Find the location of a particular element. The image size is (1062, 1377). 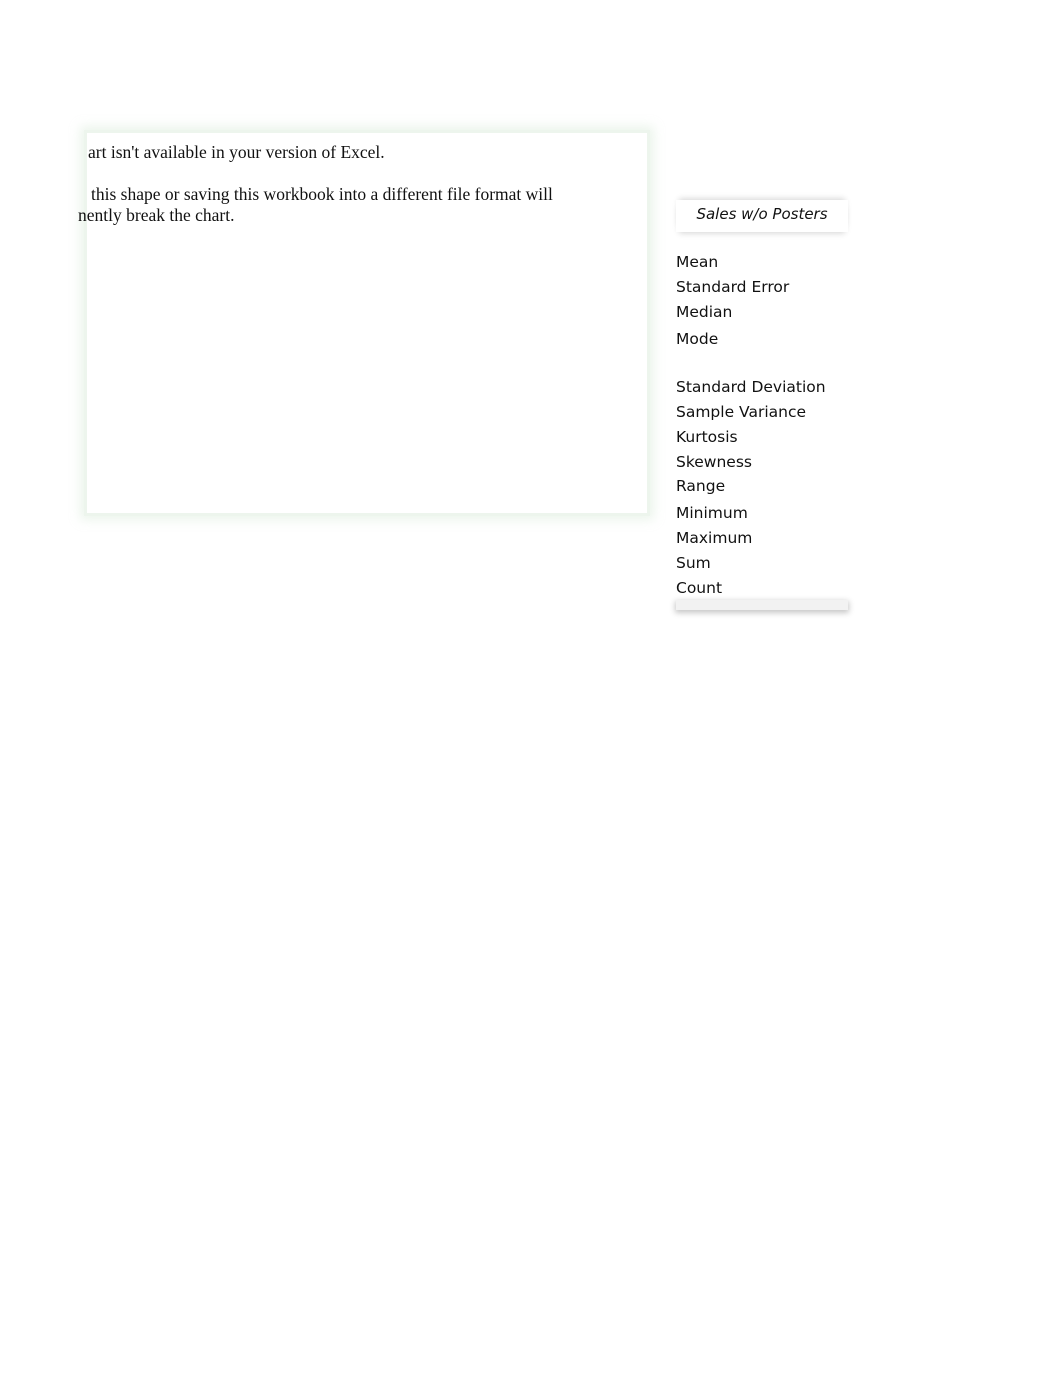

stat-label-mode: Mode is located at coordinates (697, 339).